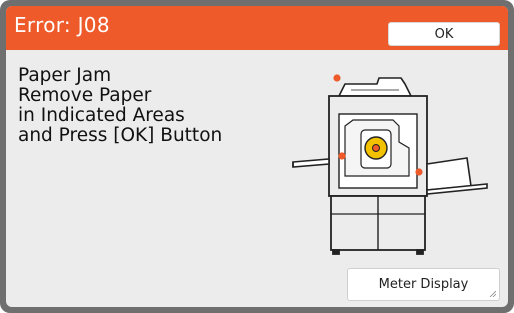 Image resolution: width=514 pixels, height=313 pixels. What do you see at coordinates (419, 172) in the screenshot?
I see `jam-marker-delivery` at bounding box center [419, 172].